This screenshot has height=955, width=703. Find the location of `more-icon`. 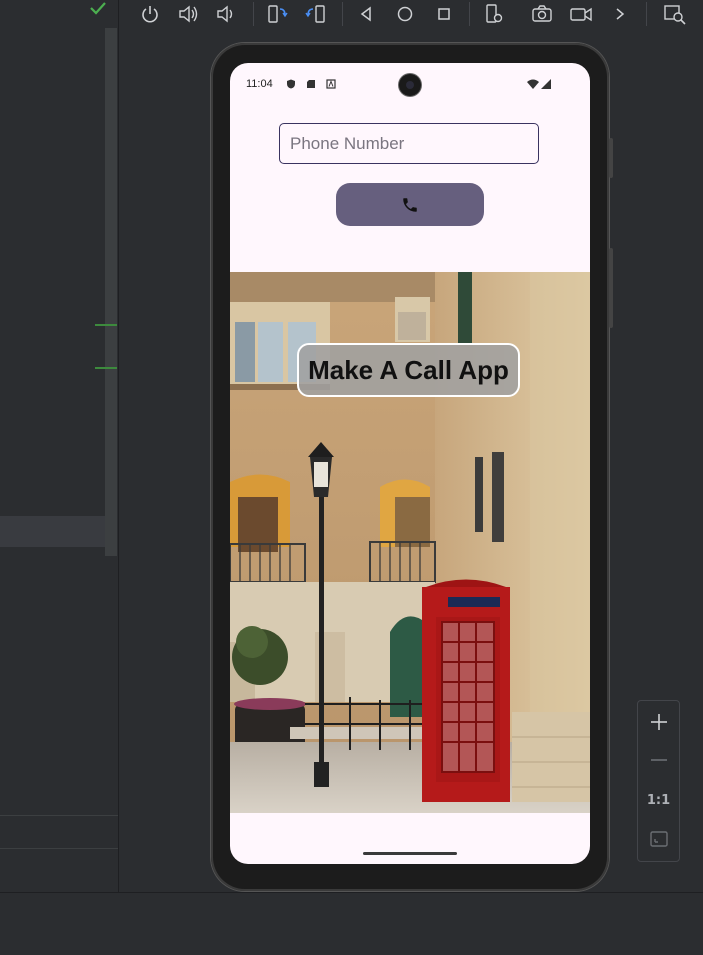

more-icon is located at coordinates (620, 14).